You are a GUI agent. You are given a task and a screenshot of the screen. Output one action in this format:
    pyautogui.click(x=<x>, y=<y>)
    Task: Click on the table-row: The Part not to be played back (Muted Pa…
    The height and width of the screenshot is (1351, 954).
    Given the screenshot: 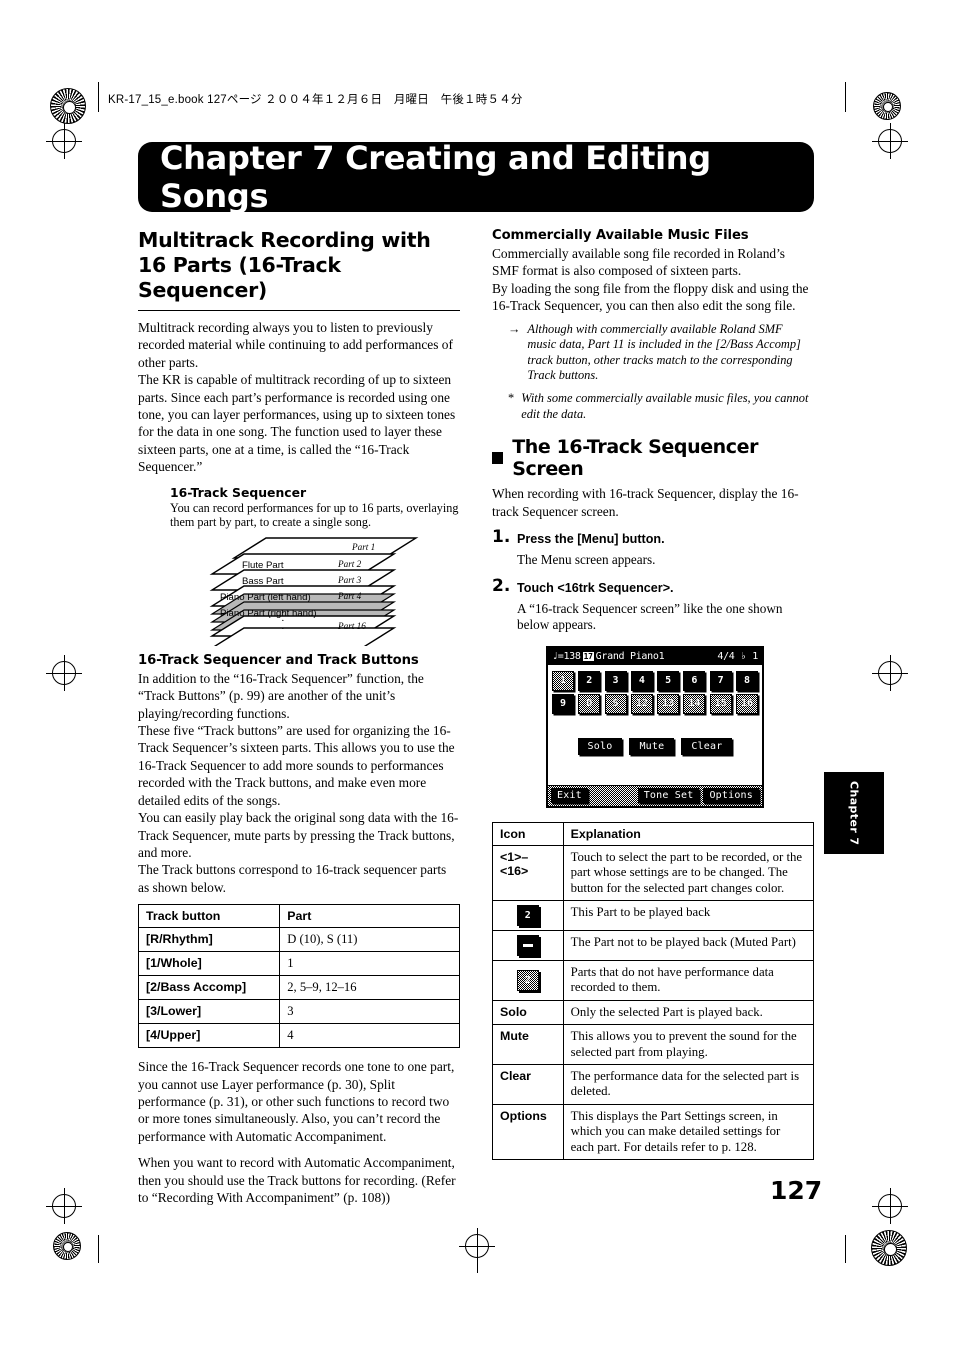 What is the action you would take?
    pyautogui.click(x=653, y=945)
    